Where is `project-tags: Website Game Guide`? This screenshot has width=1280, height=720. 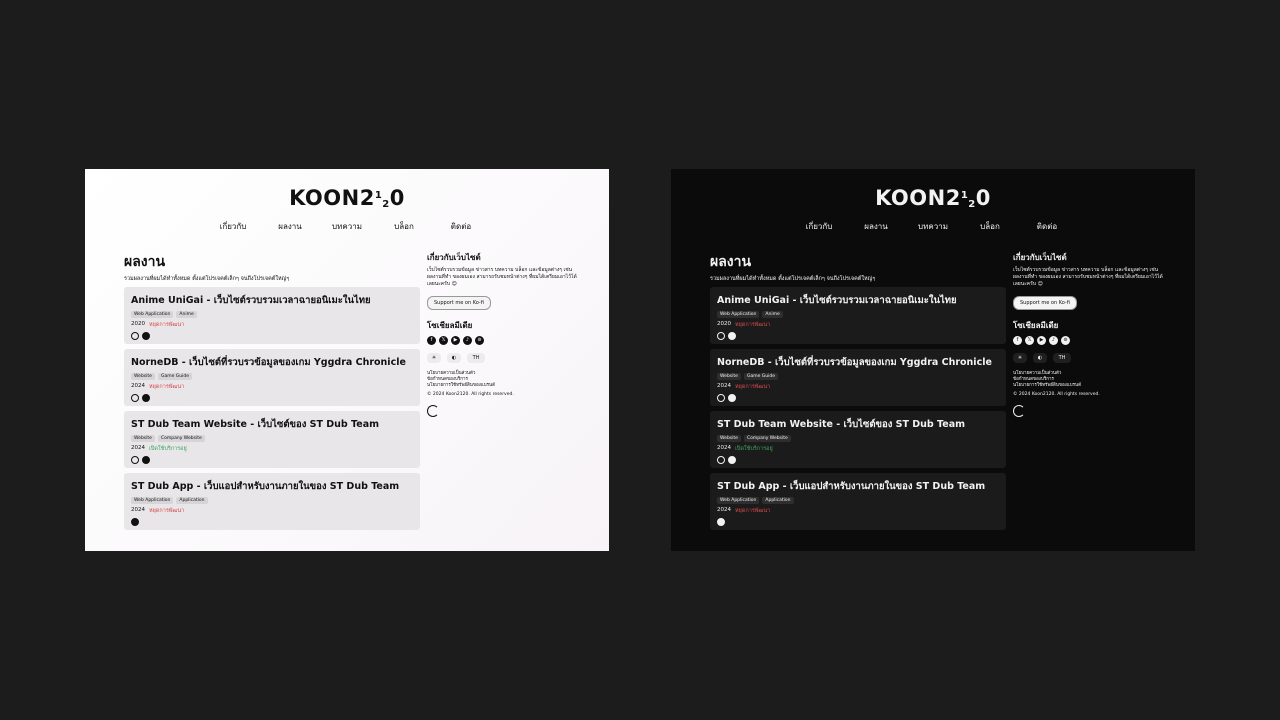
project-tags: Website Game Guide is located at coordinates (858, 376).